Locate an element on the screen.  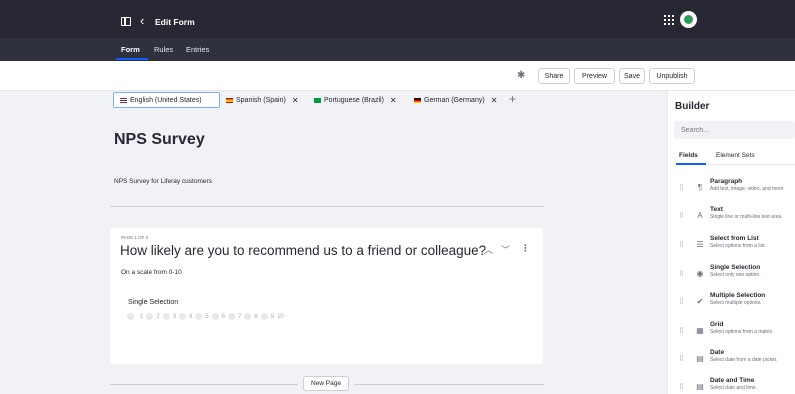
question-description: On a scale from 0-10 is located at coordinates (151, 272).